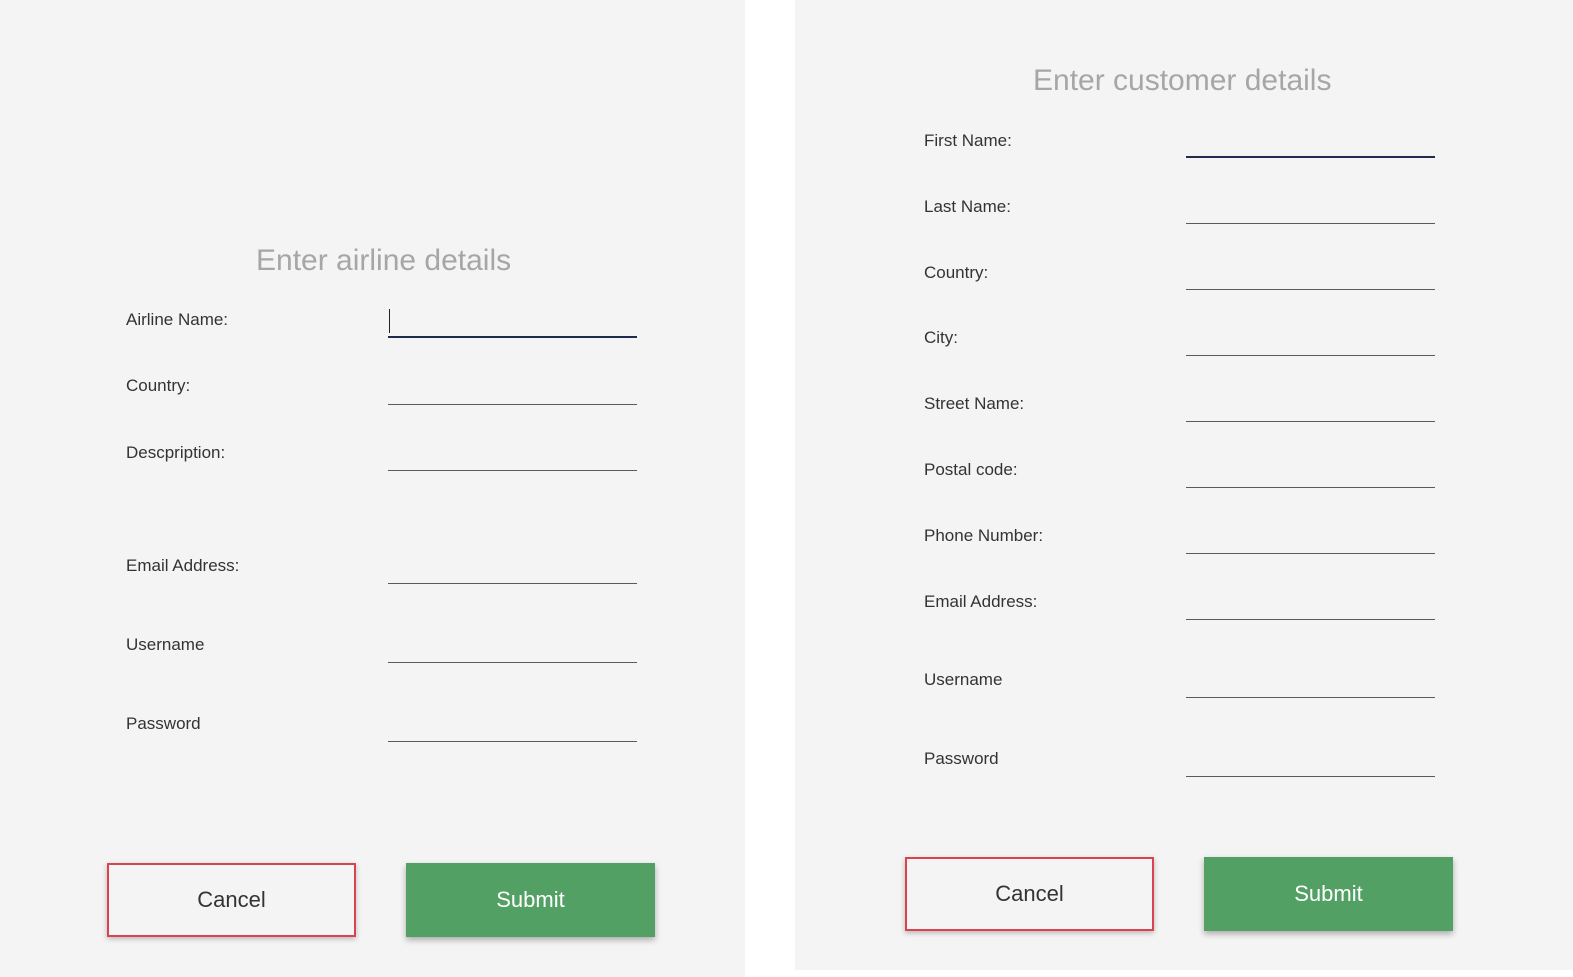 The image size is (1573, 977). Describe the element at coordinates (163, 723) in the screenshot. I see `airline-password-label: Password` at that location.